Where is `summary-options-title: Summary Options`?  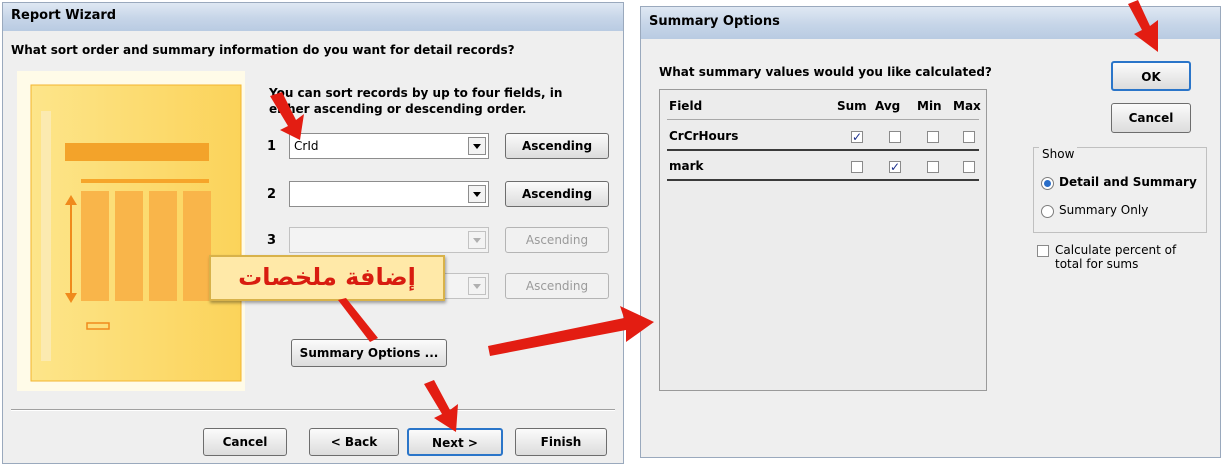
summary-options-title: Summary Options is located at coordinates (714, 21).